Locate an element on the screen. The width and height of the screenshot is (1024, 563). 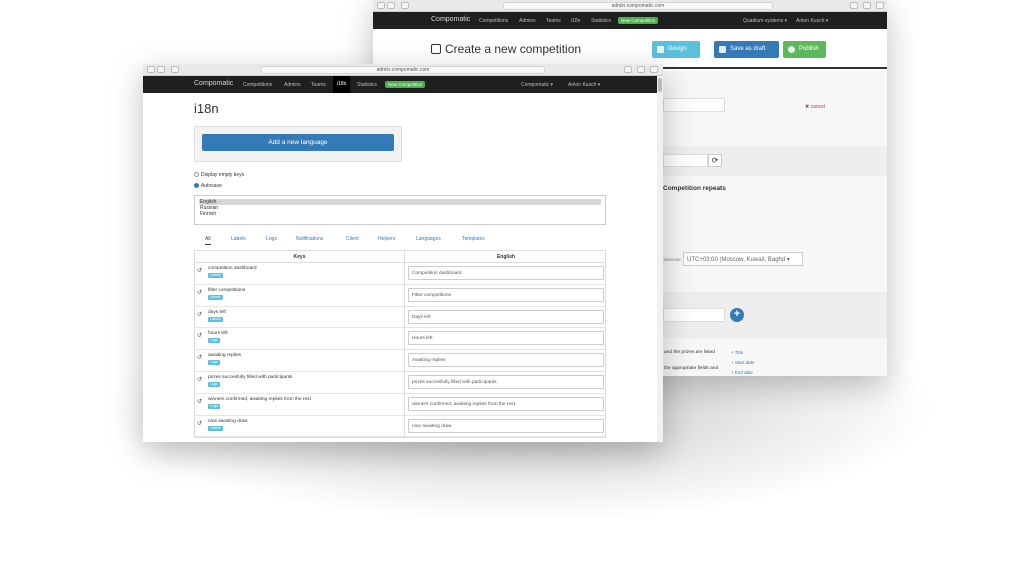
empty-keys-option: Display empty keys is located at coordinates (219, 175).